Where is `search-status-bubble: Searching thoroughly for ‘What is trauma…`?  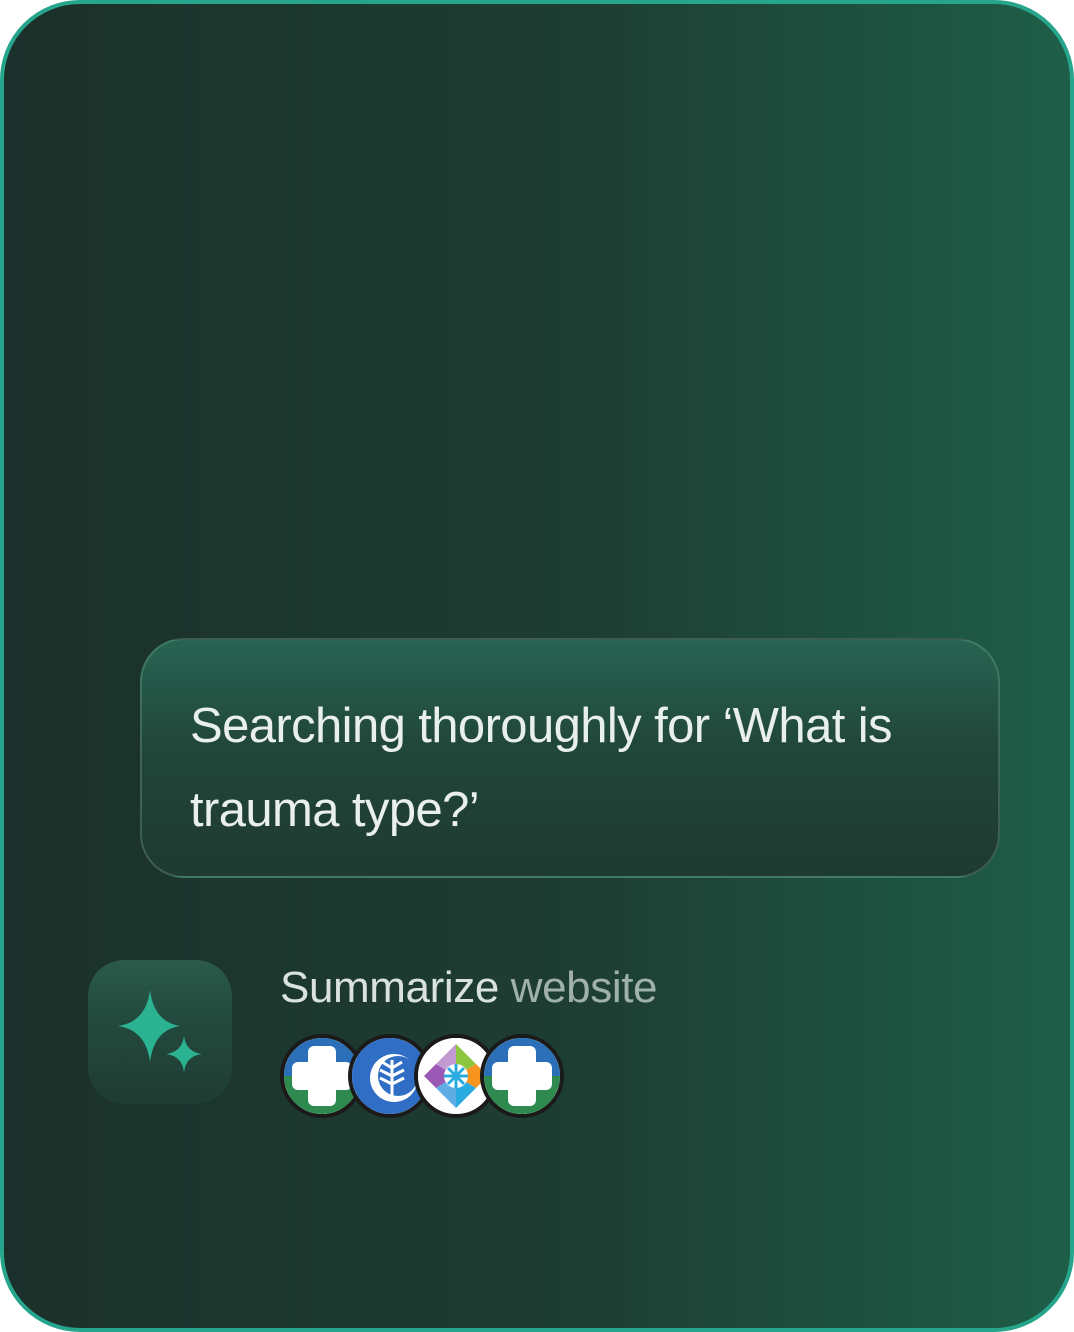
search-status-bubble: Searching thoroughly for ‘What is trauma… is located at coordinates (570, 758).